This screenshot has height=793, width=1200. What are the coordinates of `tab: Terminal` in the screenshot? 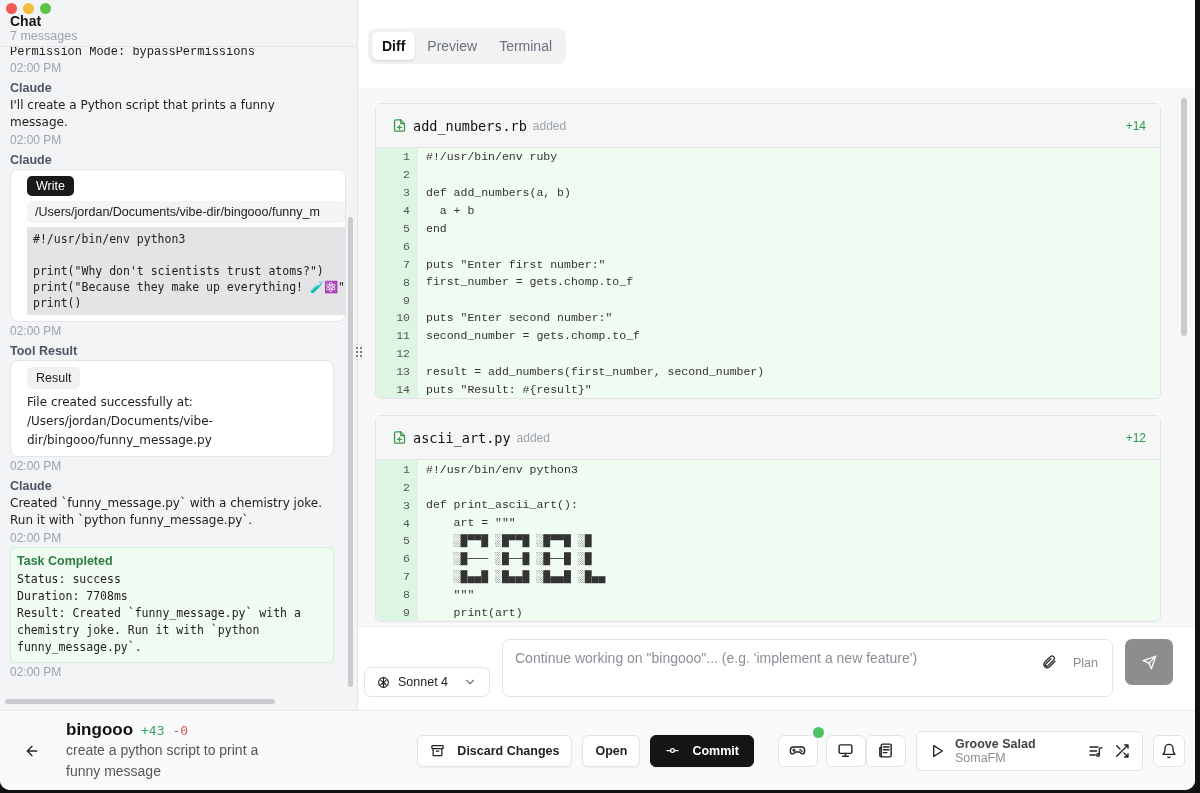 It's located at (526, 46).